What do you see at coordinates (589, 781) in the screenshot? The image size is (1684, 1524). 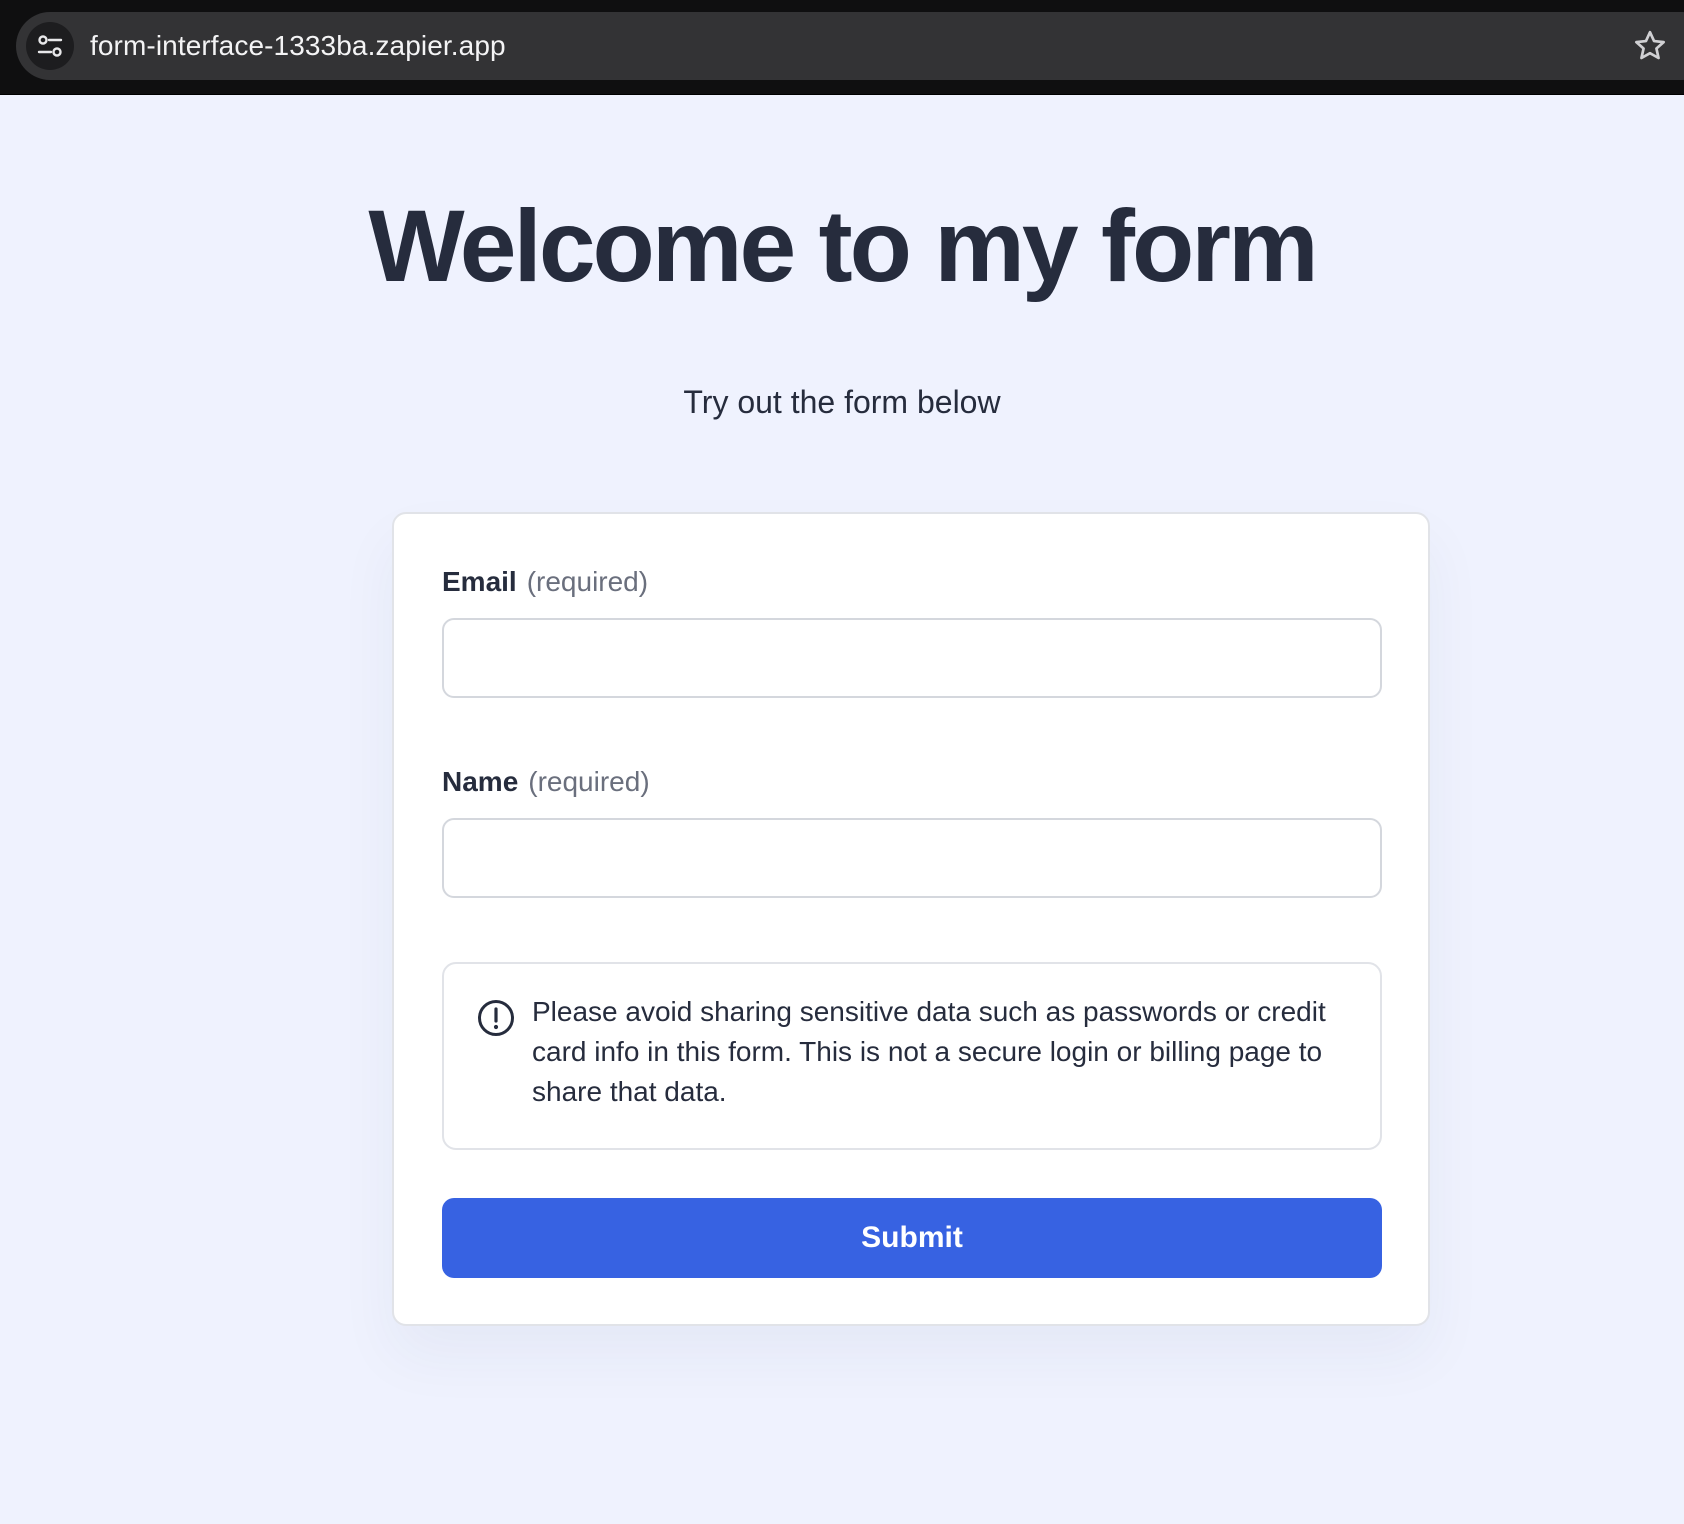 I see `name-required-hint: (required)` at bounding box center [589, 781].